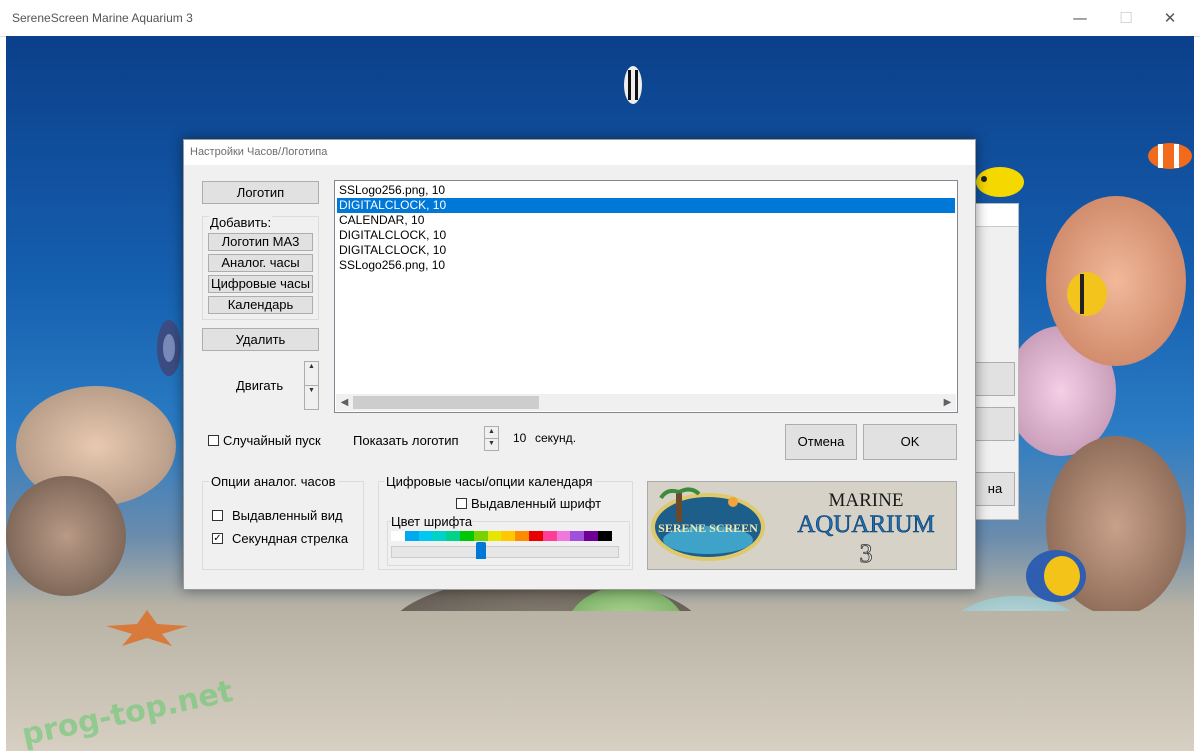 This screenshot has height=751, width=1200. I want to click on show-logo-seconds-spinner: ▲ ▼, so click(491, 438).